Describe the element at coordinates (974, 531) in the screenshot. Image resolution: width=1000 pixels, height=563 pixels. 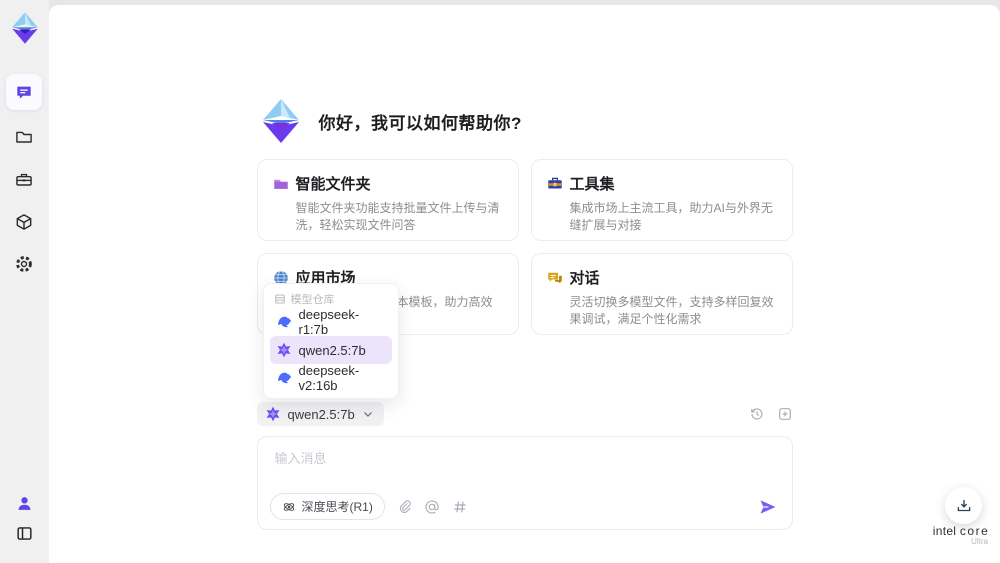
I see `core-logo-text: core` at that location.